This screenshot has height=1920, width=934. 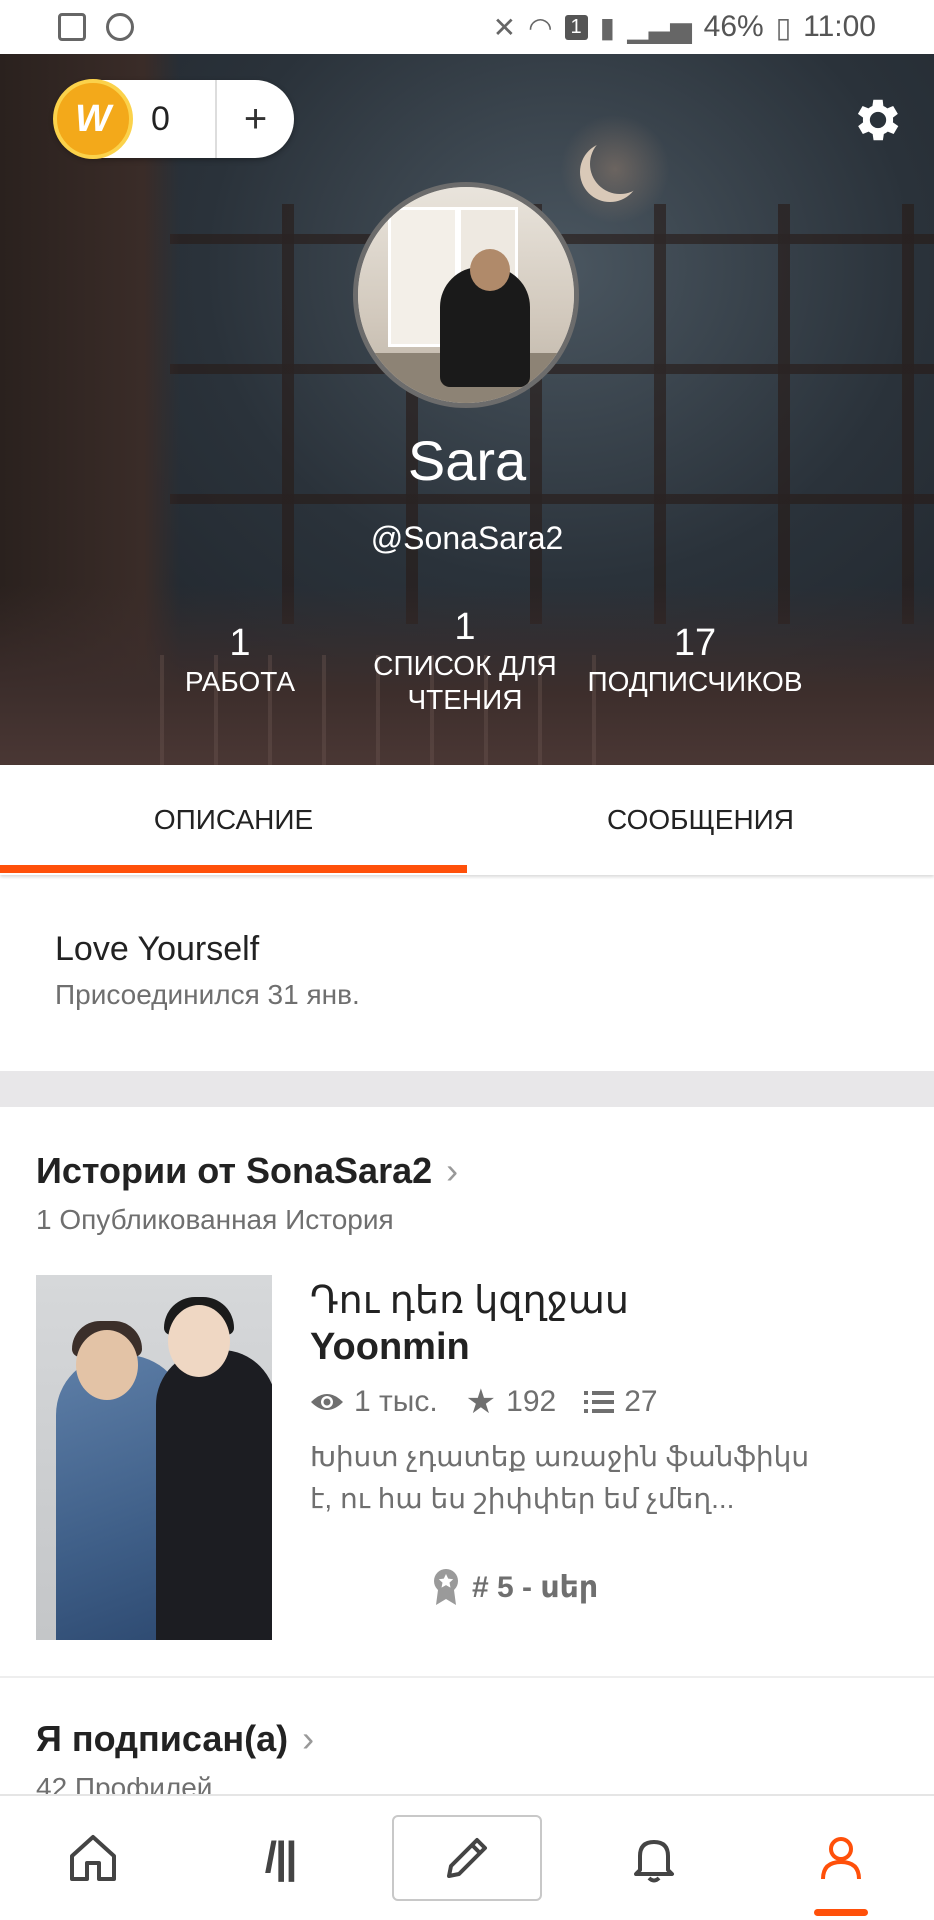 I want to click on stat-works-label: РАБОТА, so click(x=240, y=681).